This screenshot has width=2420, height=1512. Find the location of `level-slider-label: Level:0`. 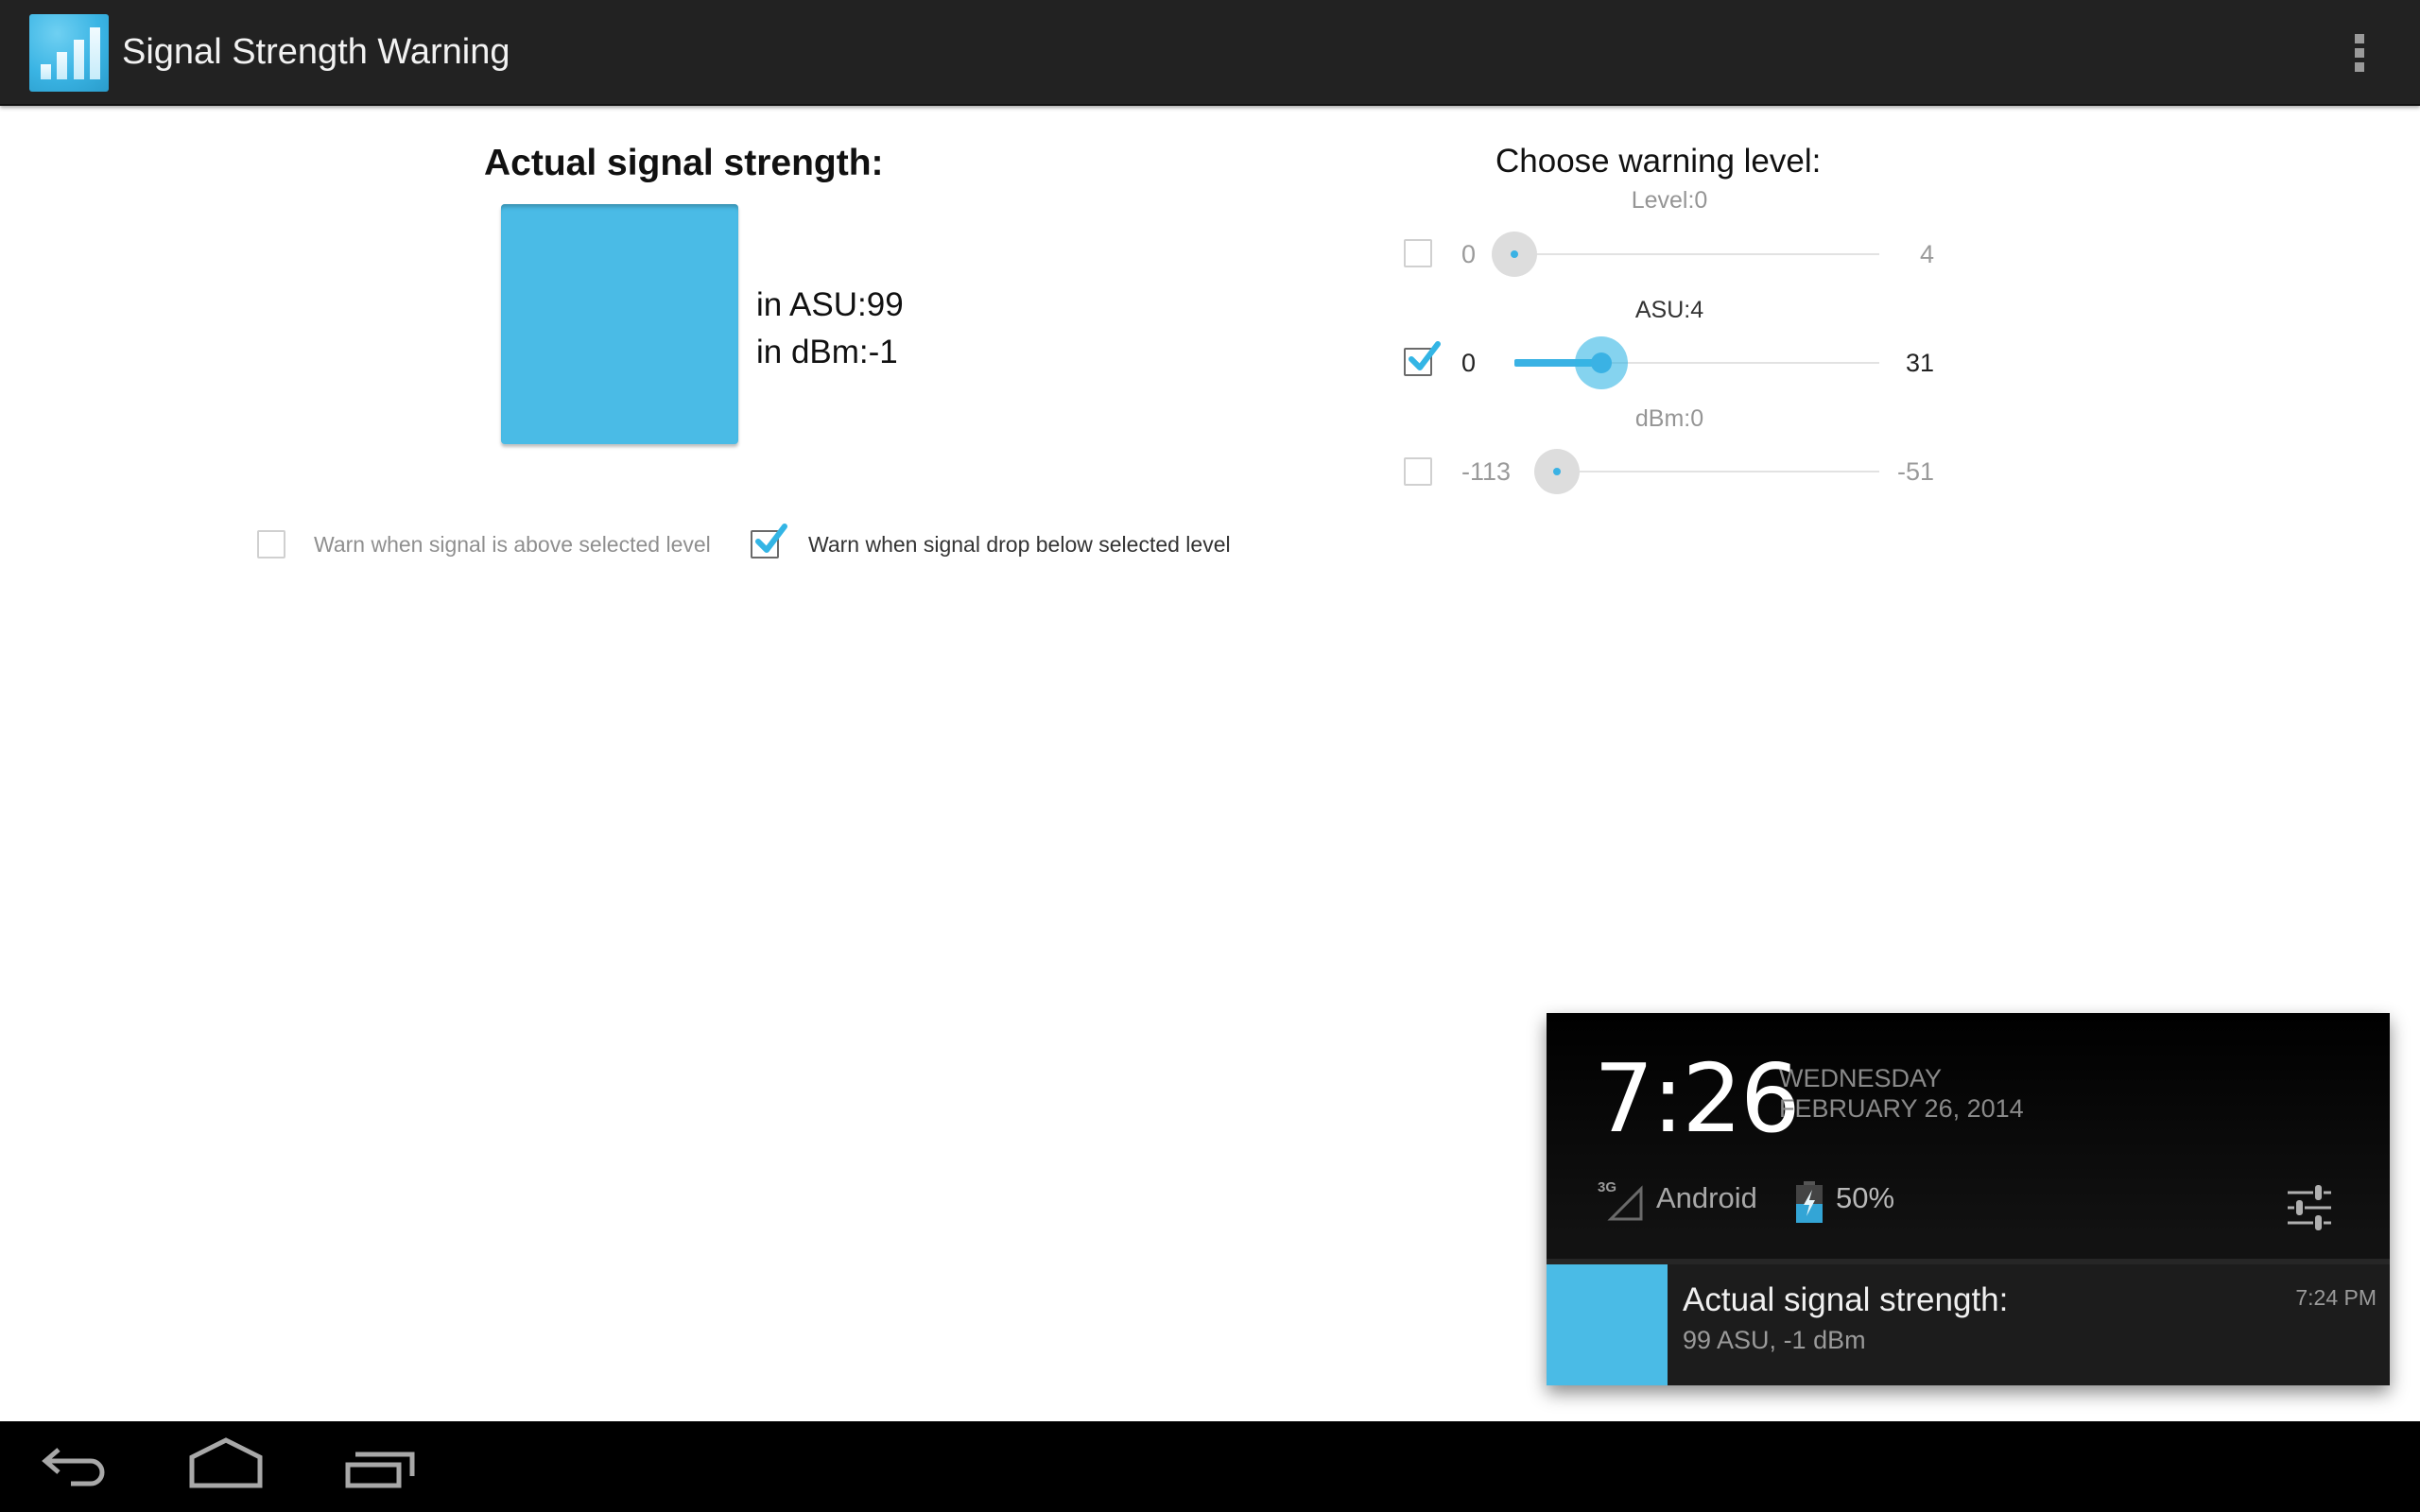

level-slider-label: Level:0 is located at coordinates (1669, 200).